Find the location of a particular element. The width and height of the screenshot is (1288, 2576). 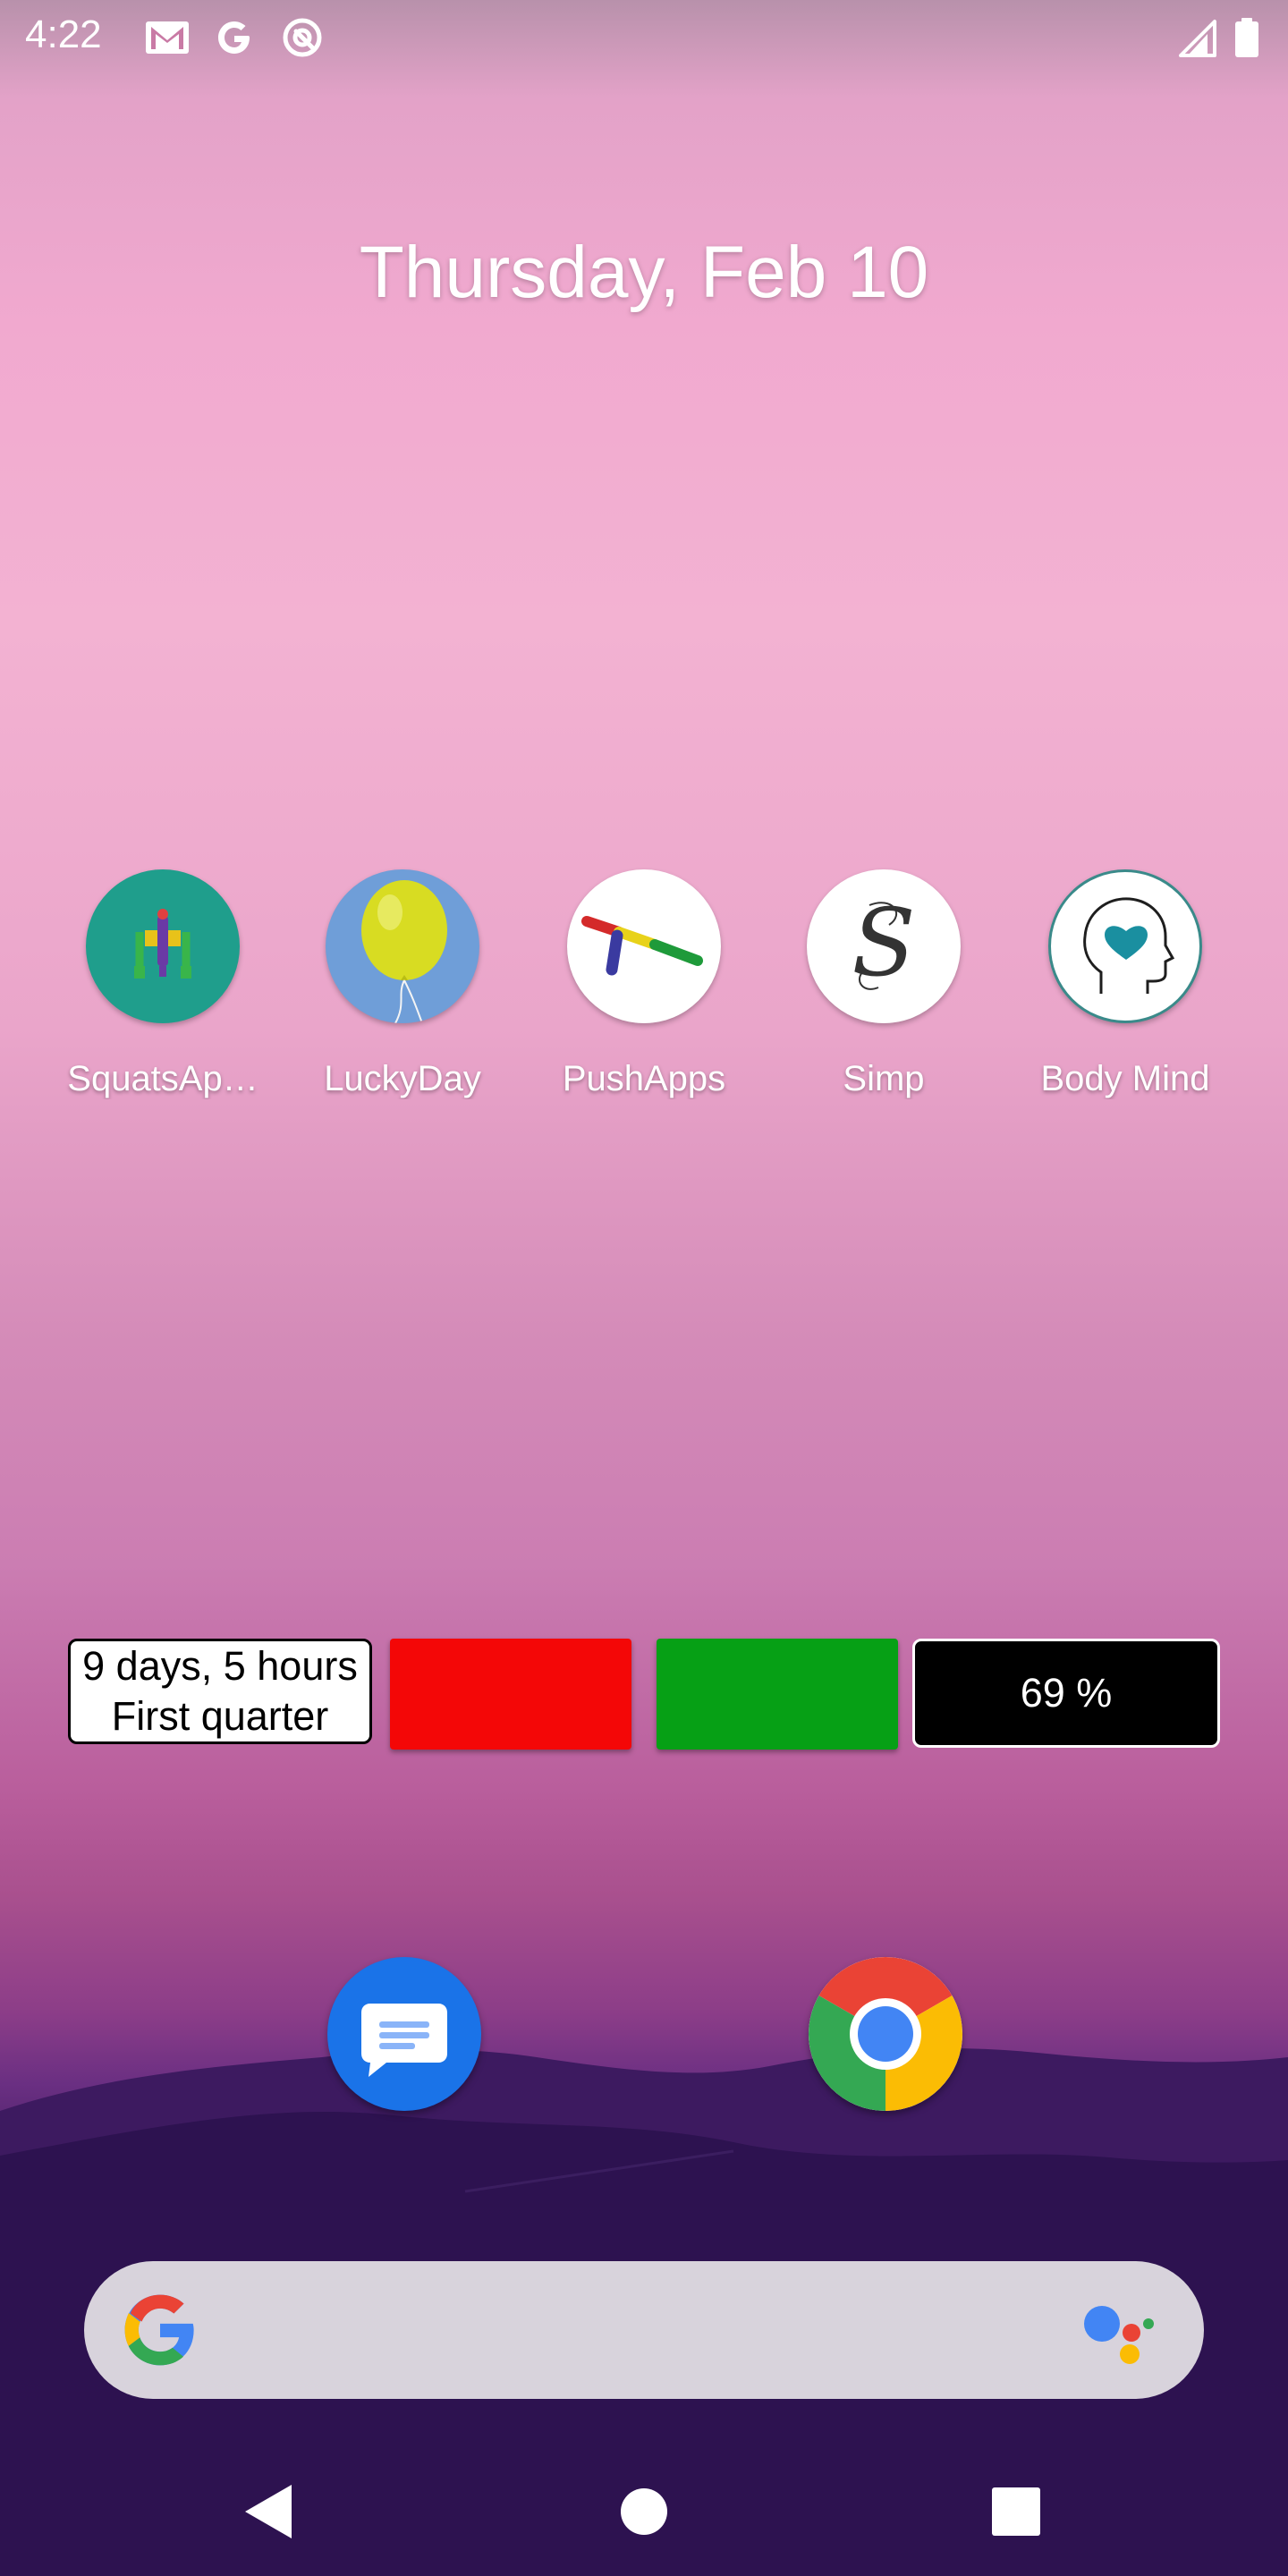

back-icon is located at coordinates (268, 2512).